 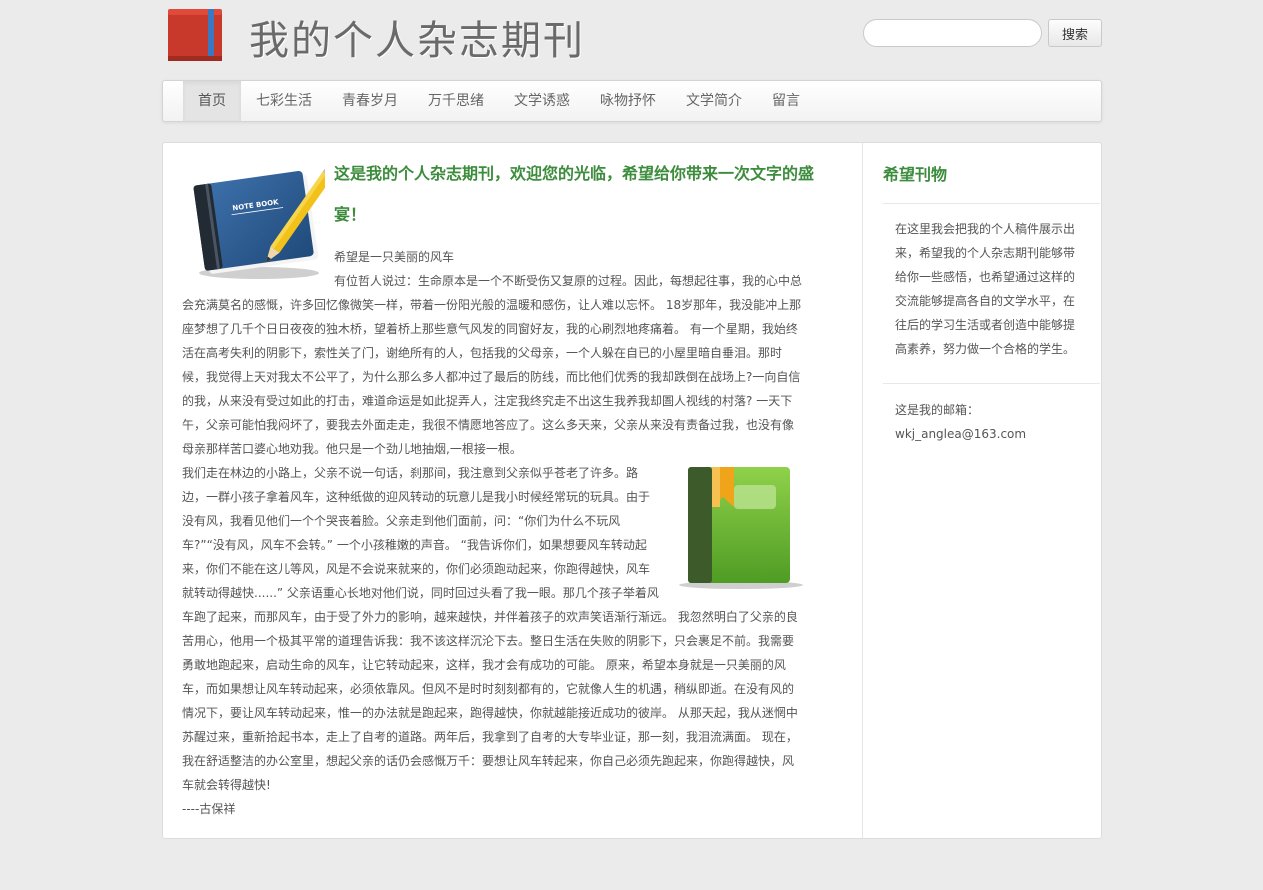 I want to click on nav-item-home: 首页, so click(x=212, y=101).